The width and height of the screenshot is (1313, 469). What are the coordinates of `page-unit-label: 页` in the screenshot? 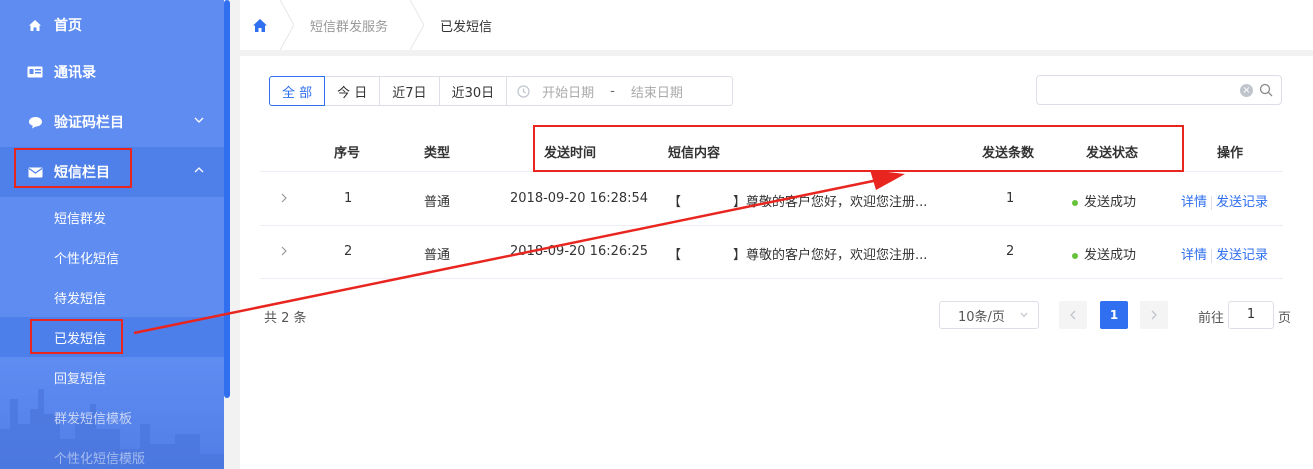 It's located at (1285, 318).